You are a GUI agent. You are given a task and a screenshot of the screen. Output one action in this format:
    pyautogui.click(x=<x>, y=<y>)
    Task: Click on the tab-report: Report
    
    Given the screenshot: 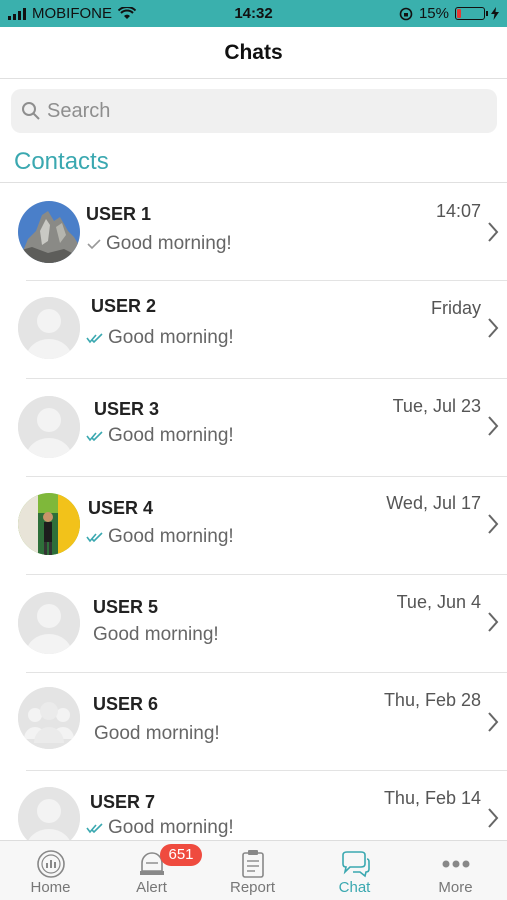 What is the action you would take?
    pyautogui.click(x=252, y=870)
    